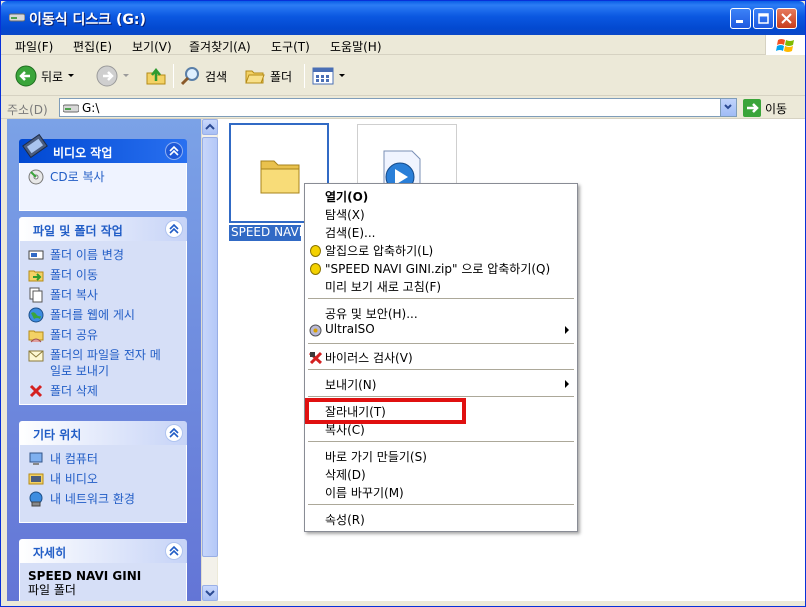 The image size is (806, 607). I want to click on go-label: 이동, so click(776, 108).